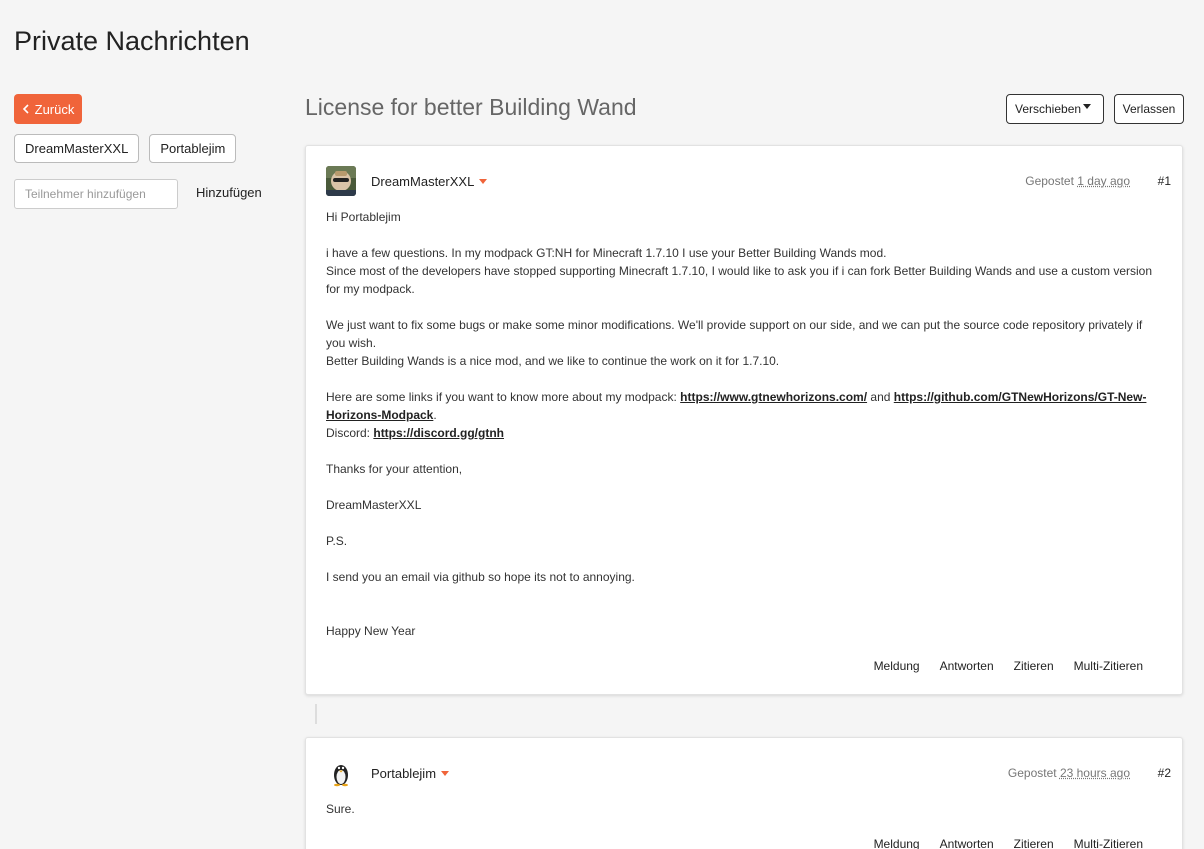 The image size is (1204, 849). Describe the element at coordinates (371, 631) in the screenshot. I see `post-text: Happy New Year` at that location.